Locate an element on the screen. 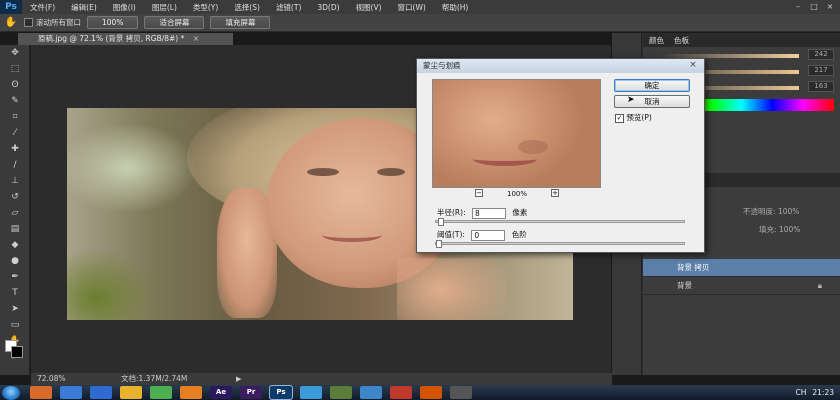 The image size is (840, 400). minimize-button: – is located at coordinates (798, 6).